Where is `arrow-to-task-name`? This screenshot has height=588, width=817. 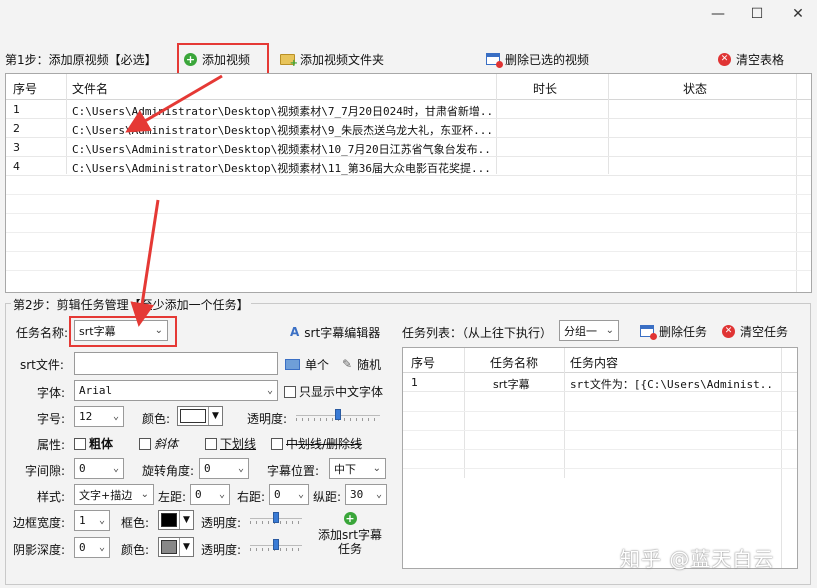 arrow-to-task-name is located at coordinates (145, 263).